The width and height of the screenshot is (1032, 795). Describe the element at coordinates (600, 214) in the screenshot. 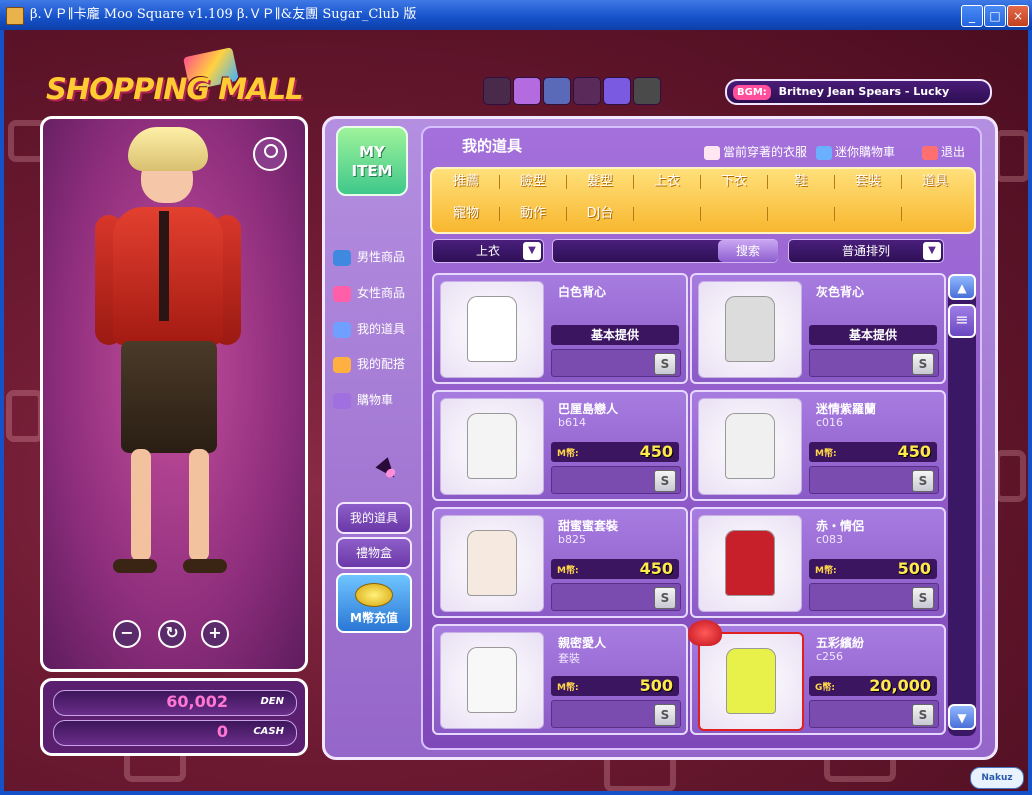

I see `tab-row2-2: DJ台` at that location.